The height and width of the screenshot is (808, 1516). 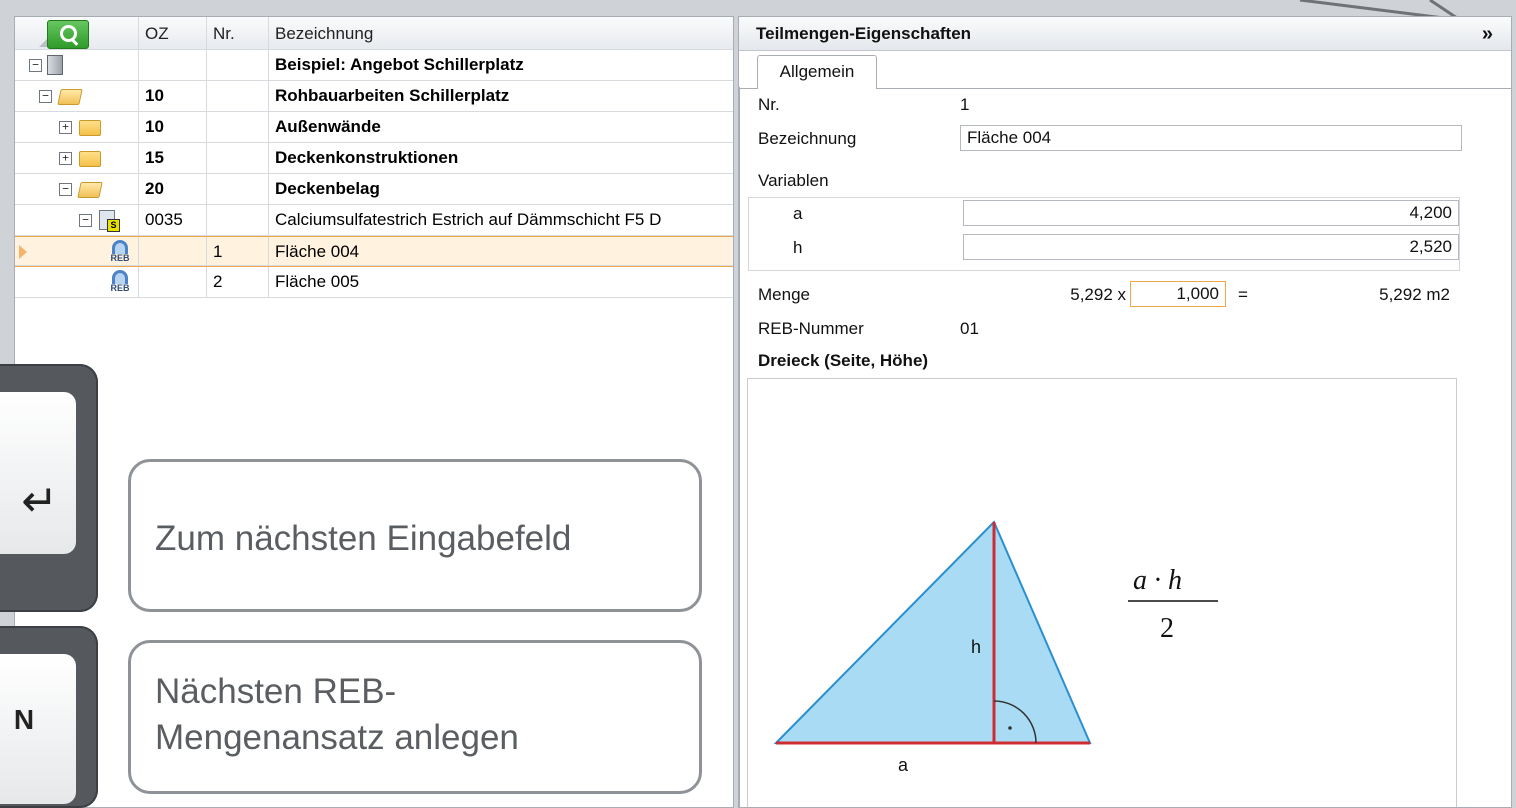 I want to click on collapse-panel-button: », so click(x=1487, y=34).